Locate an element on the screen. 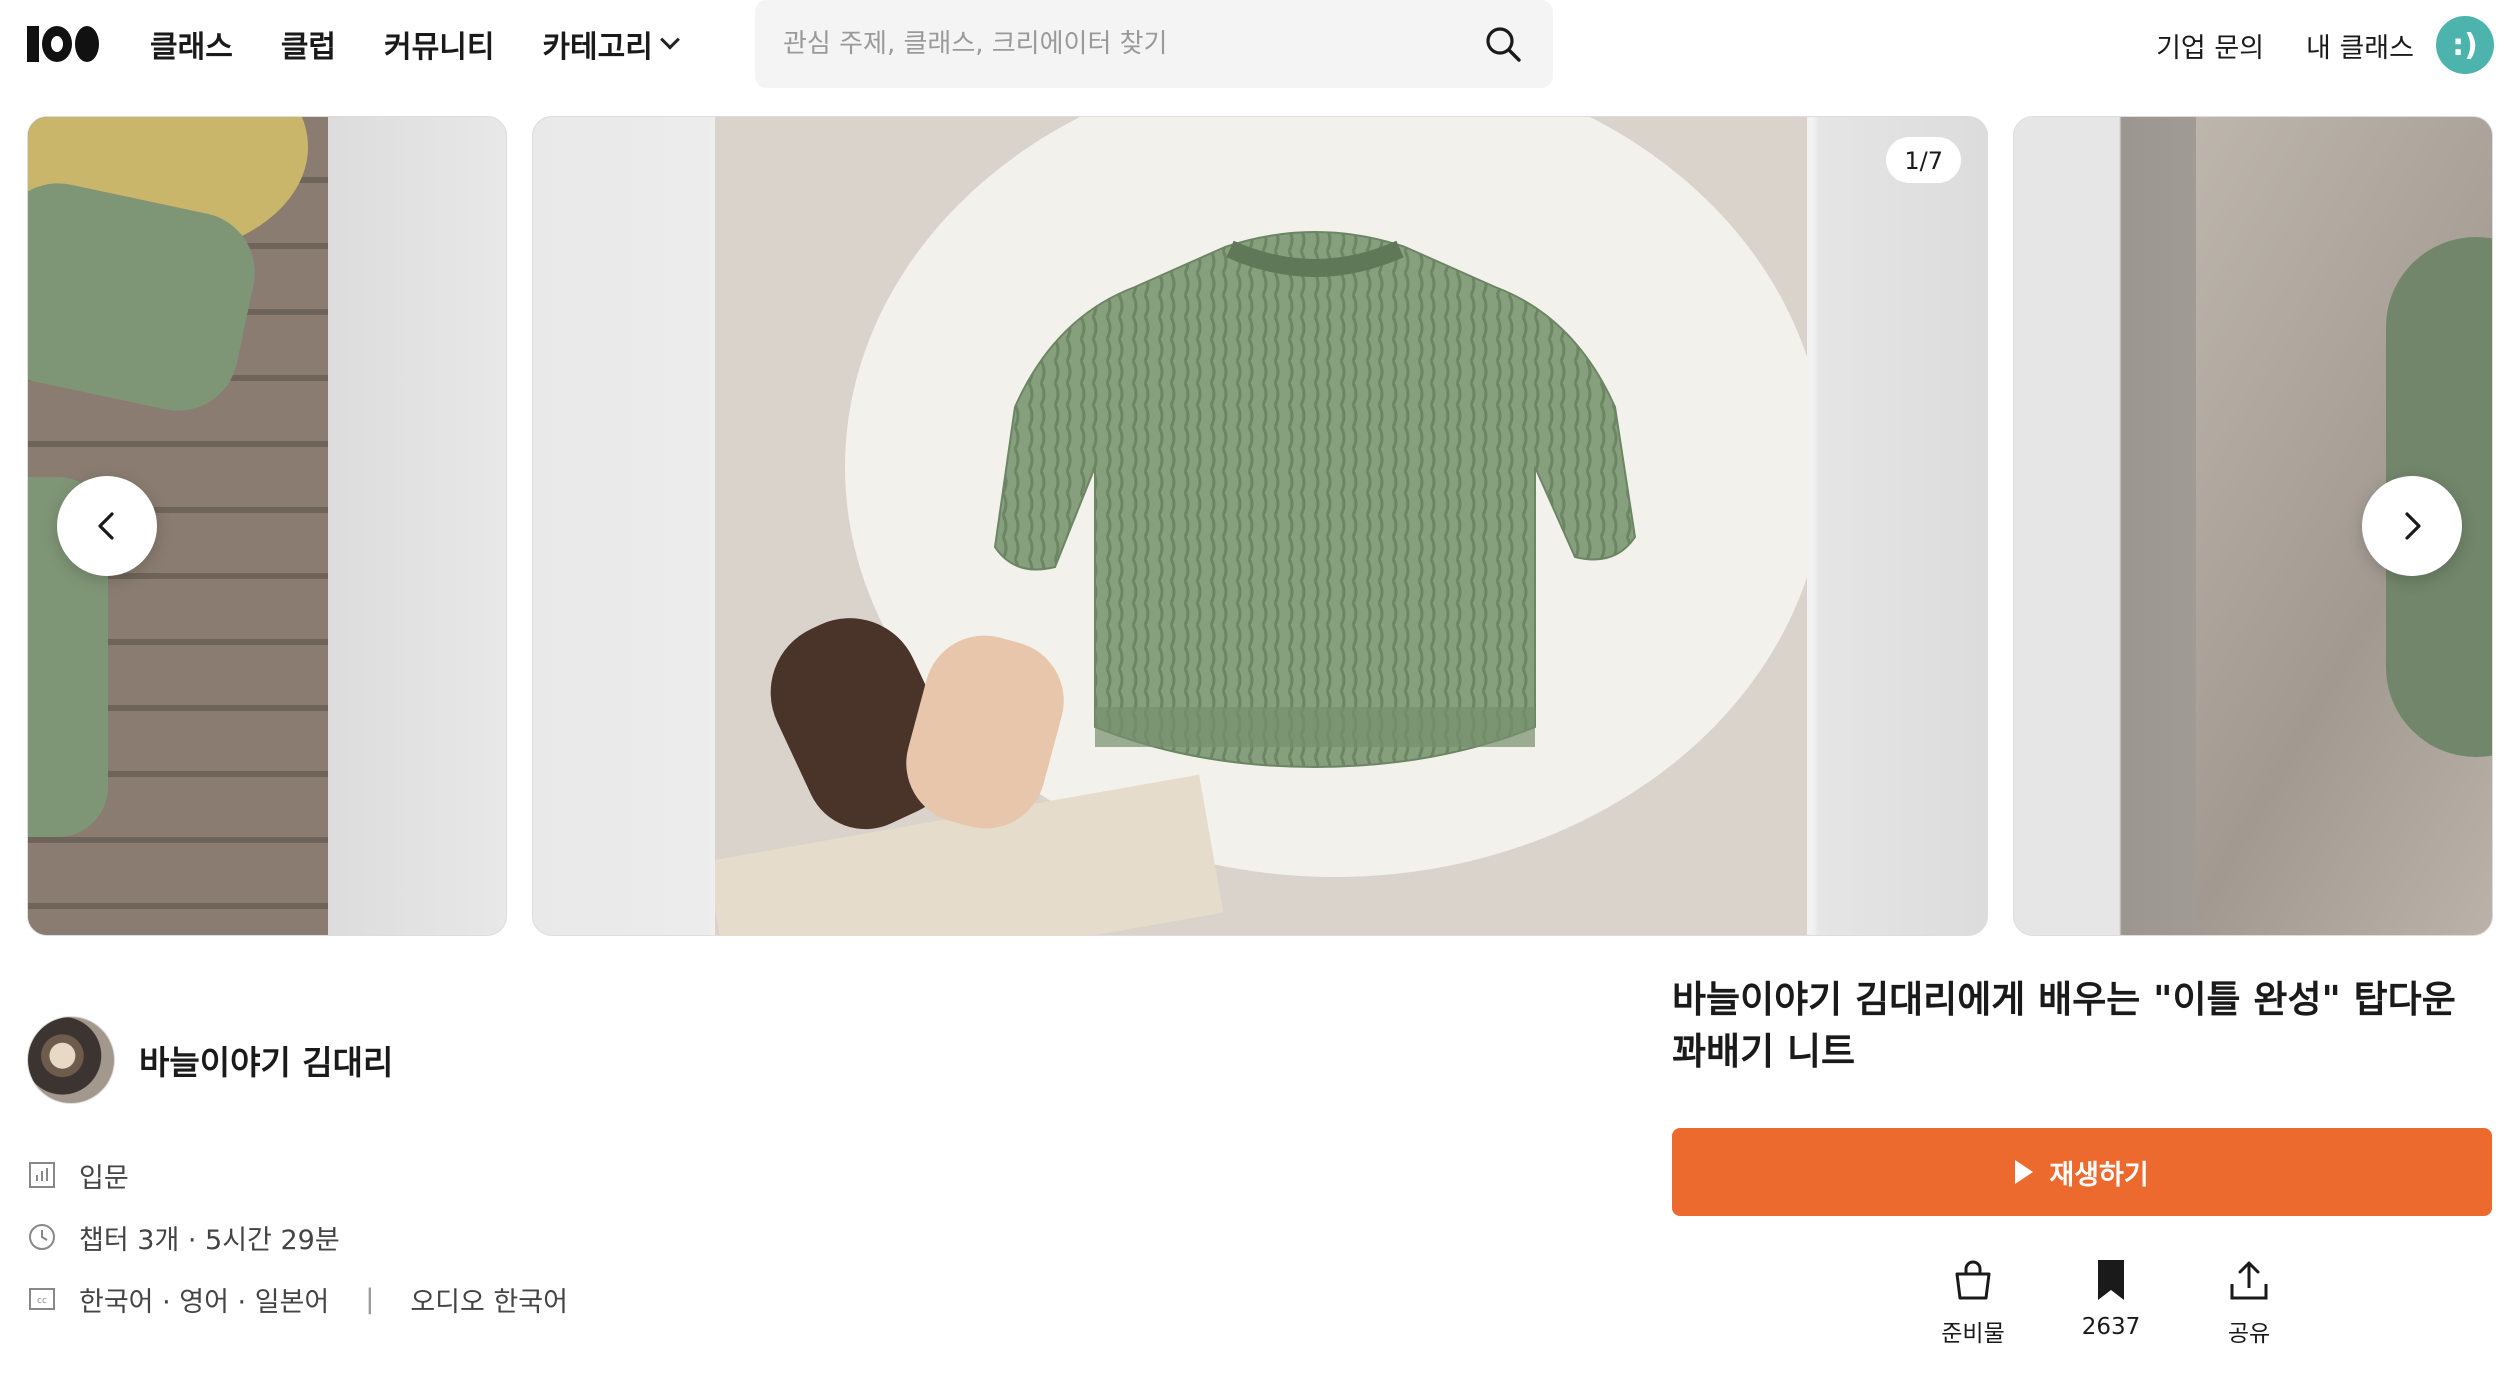 The height and width of the screenshot is (1380, 2514). nav-item-community: 커뮤니티 is located at coordinates (439, 44).